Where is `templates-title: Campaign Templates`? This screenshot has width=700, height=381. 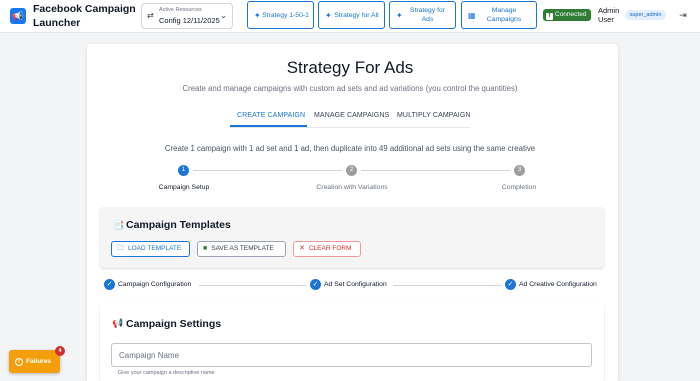
templates-title: Campaign Templates is located at coordinates (178, 225).